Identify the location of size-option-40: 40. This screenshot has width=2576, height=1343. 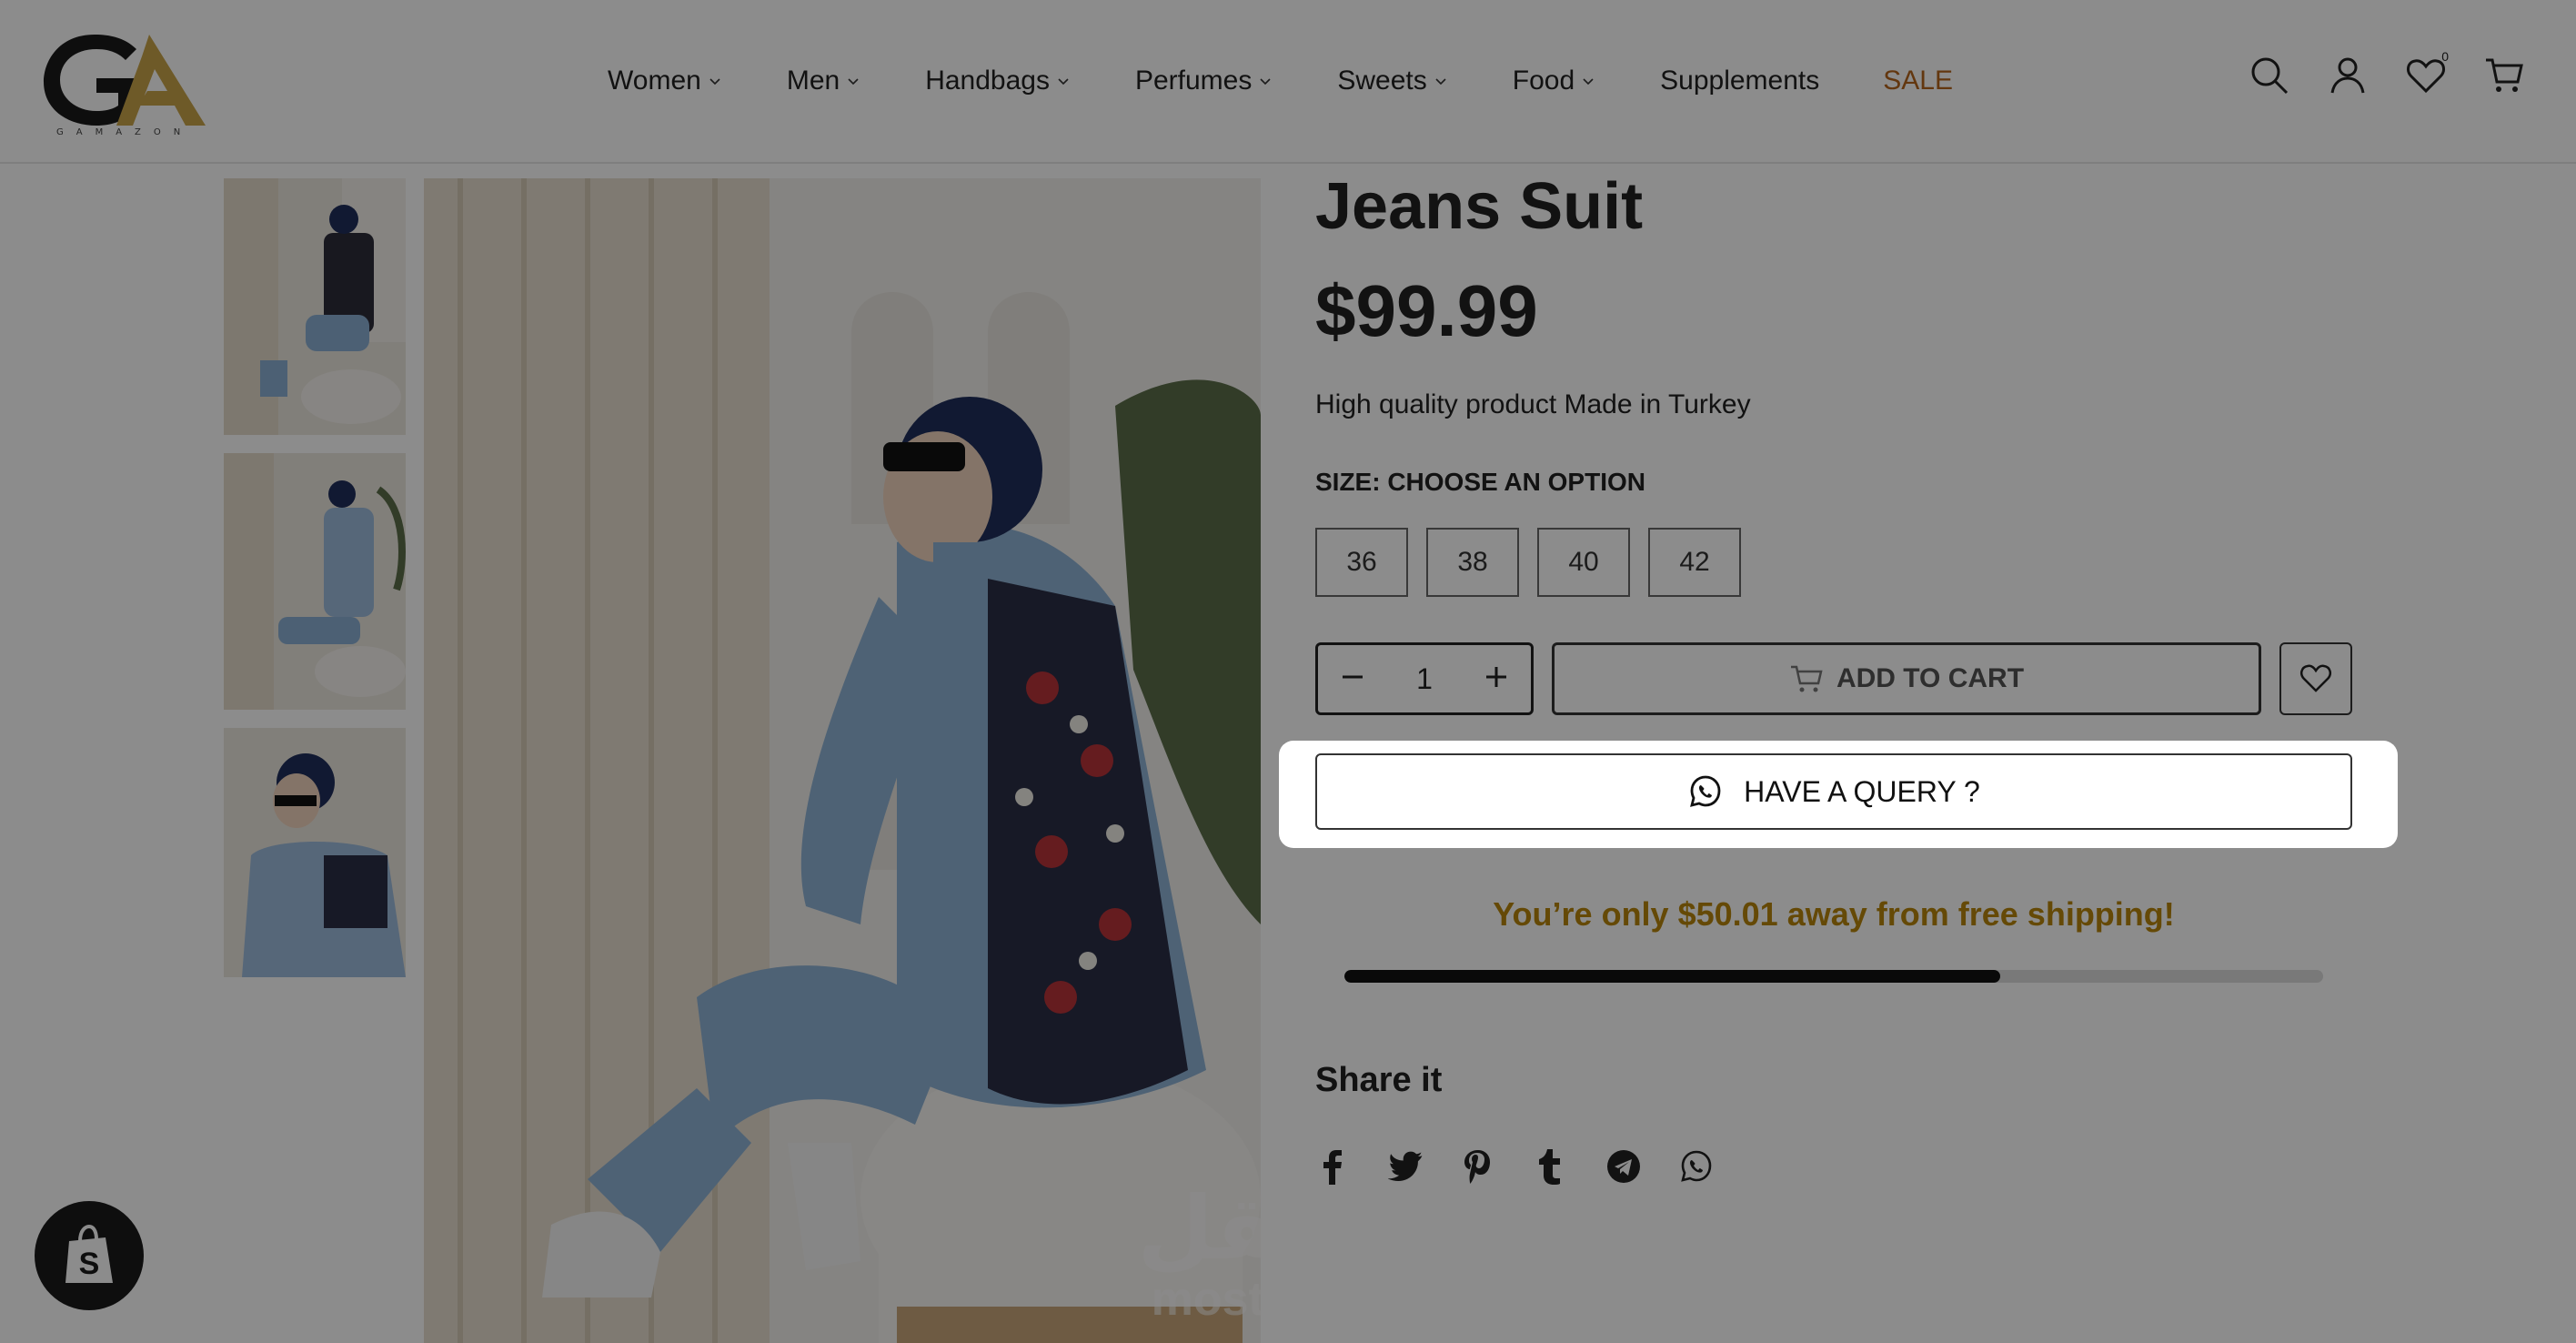
(1583, 562).